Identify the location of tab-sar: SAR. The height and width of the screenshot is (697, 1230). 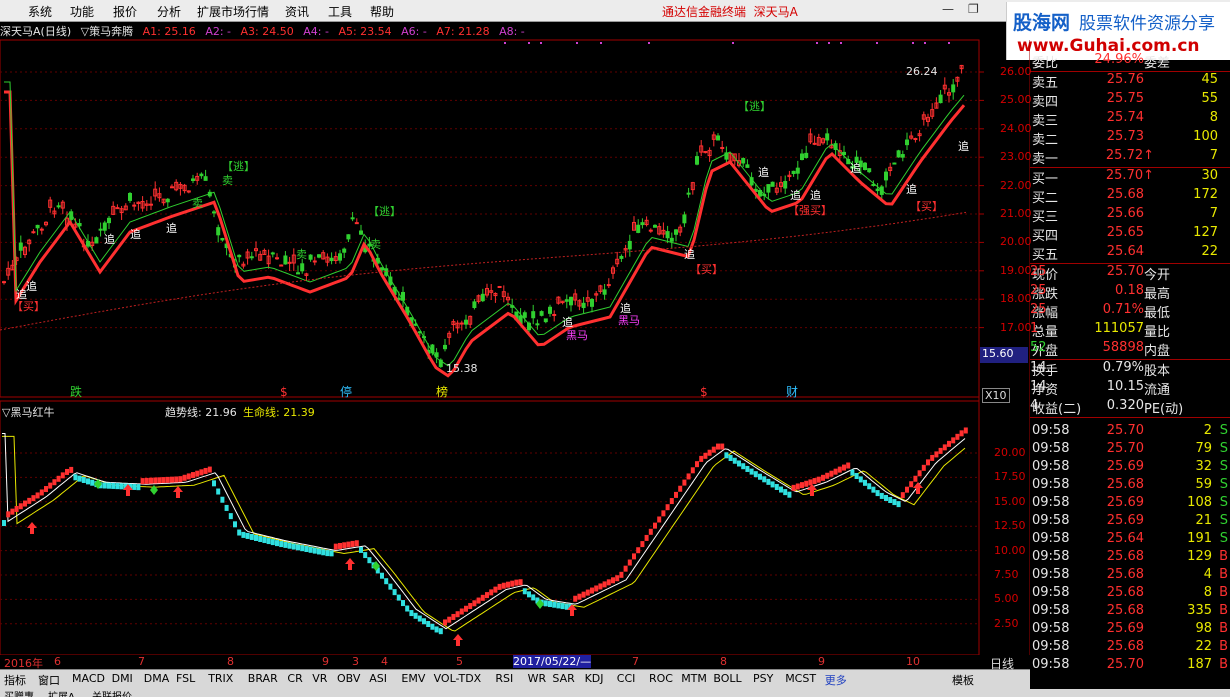
(563, 678).